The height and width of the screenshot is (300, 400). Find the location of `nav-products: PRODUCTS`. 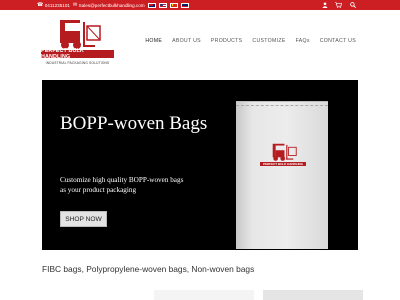

nav-products: PRODUCTS is located at coordinates (227, 41).